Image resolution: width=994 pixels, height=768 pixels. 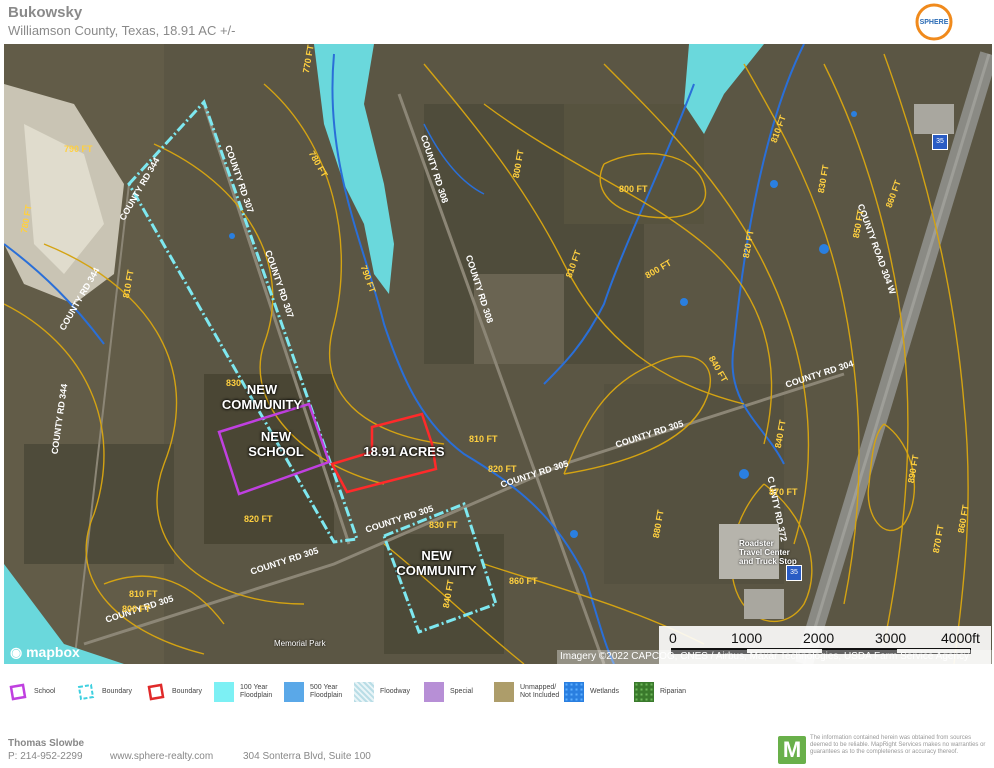 I want to click on contour-label-870: 870 FT, so click(x=783, y=492).